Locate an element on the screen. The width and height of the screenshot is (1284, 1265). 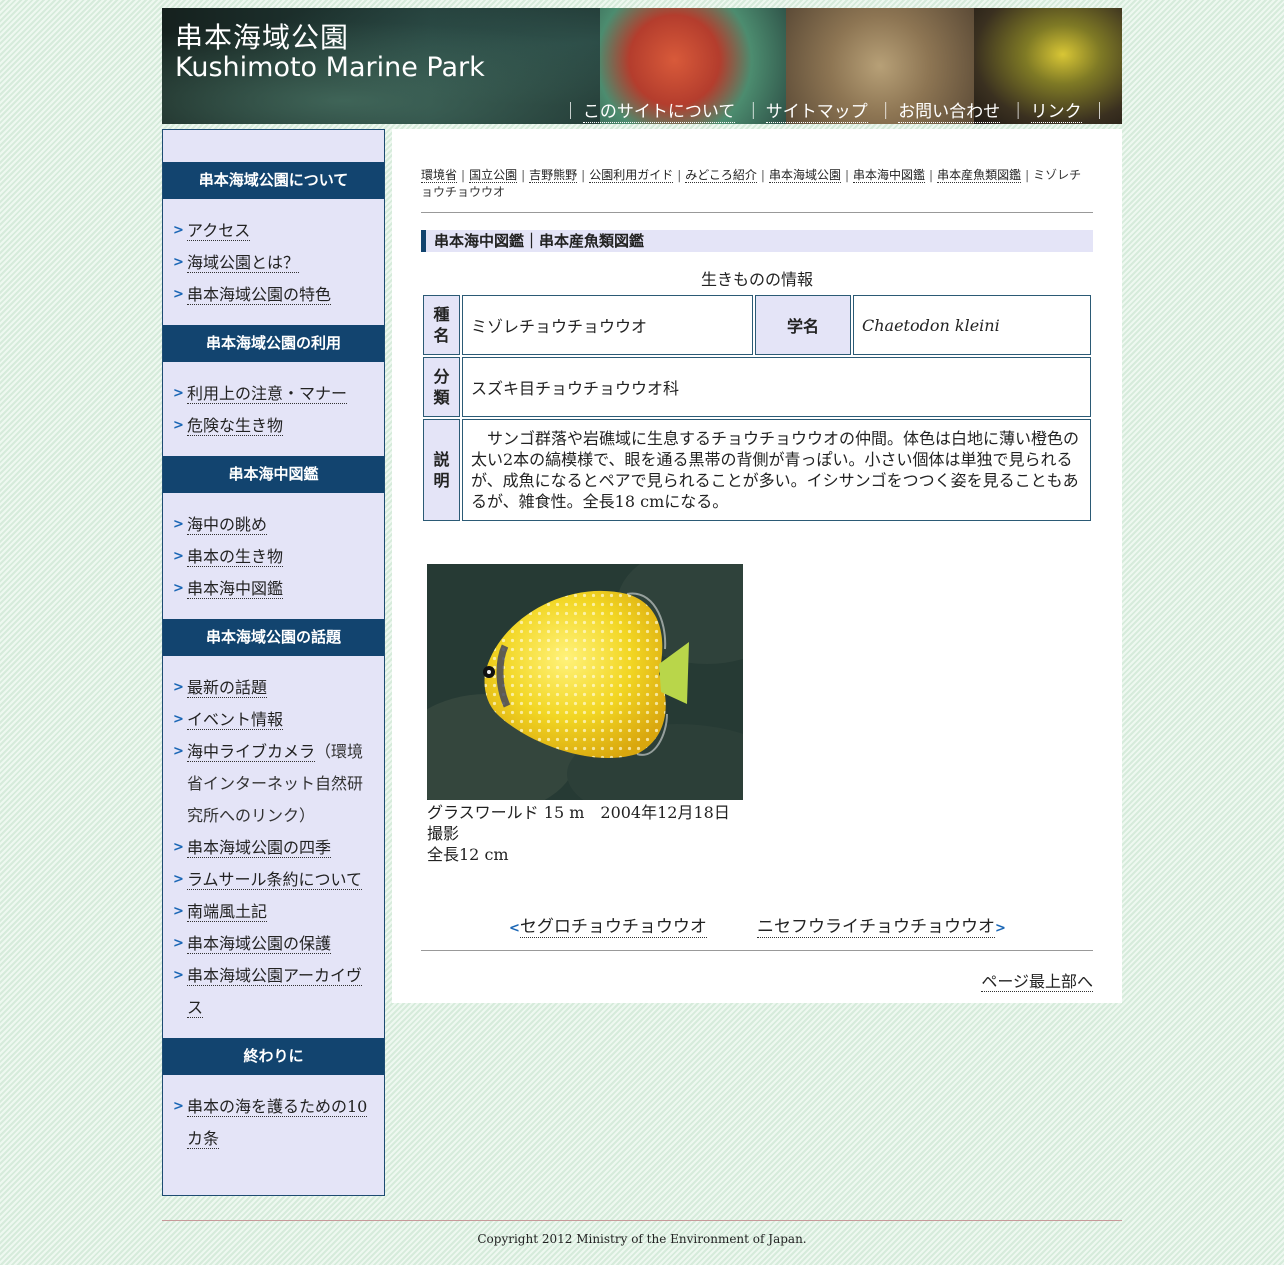
sidebar-link-live-camera: 海中ライブカメラ is located at coordinates (251, 752).